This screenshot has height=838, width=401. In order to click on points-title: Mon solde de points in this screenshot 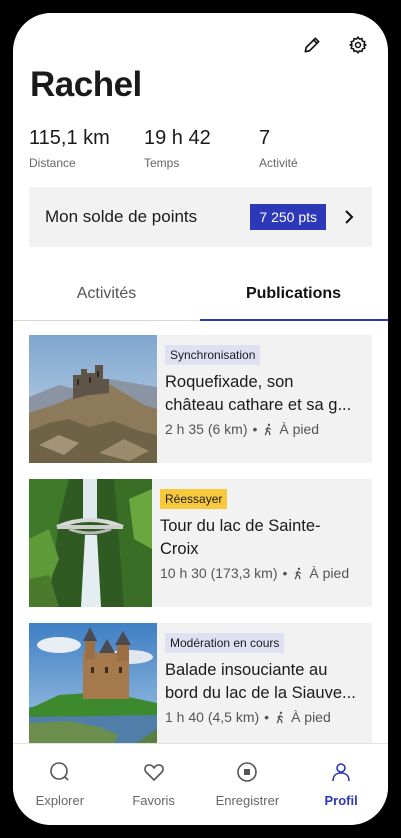, I will do `click(121, 216)`.